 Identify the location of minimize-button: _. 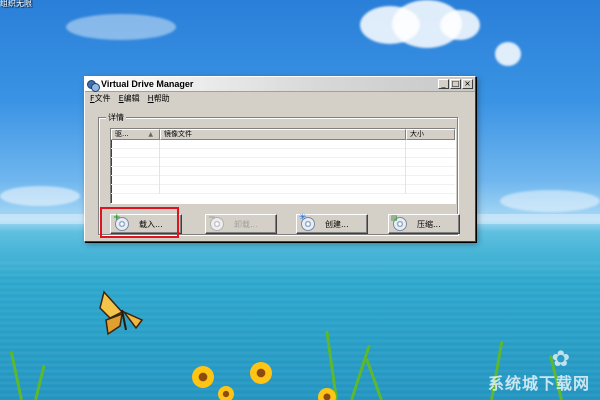
(443, 84).